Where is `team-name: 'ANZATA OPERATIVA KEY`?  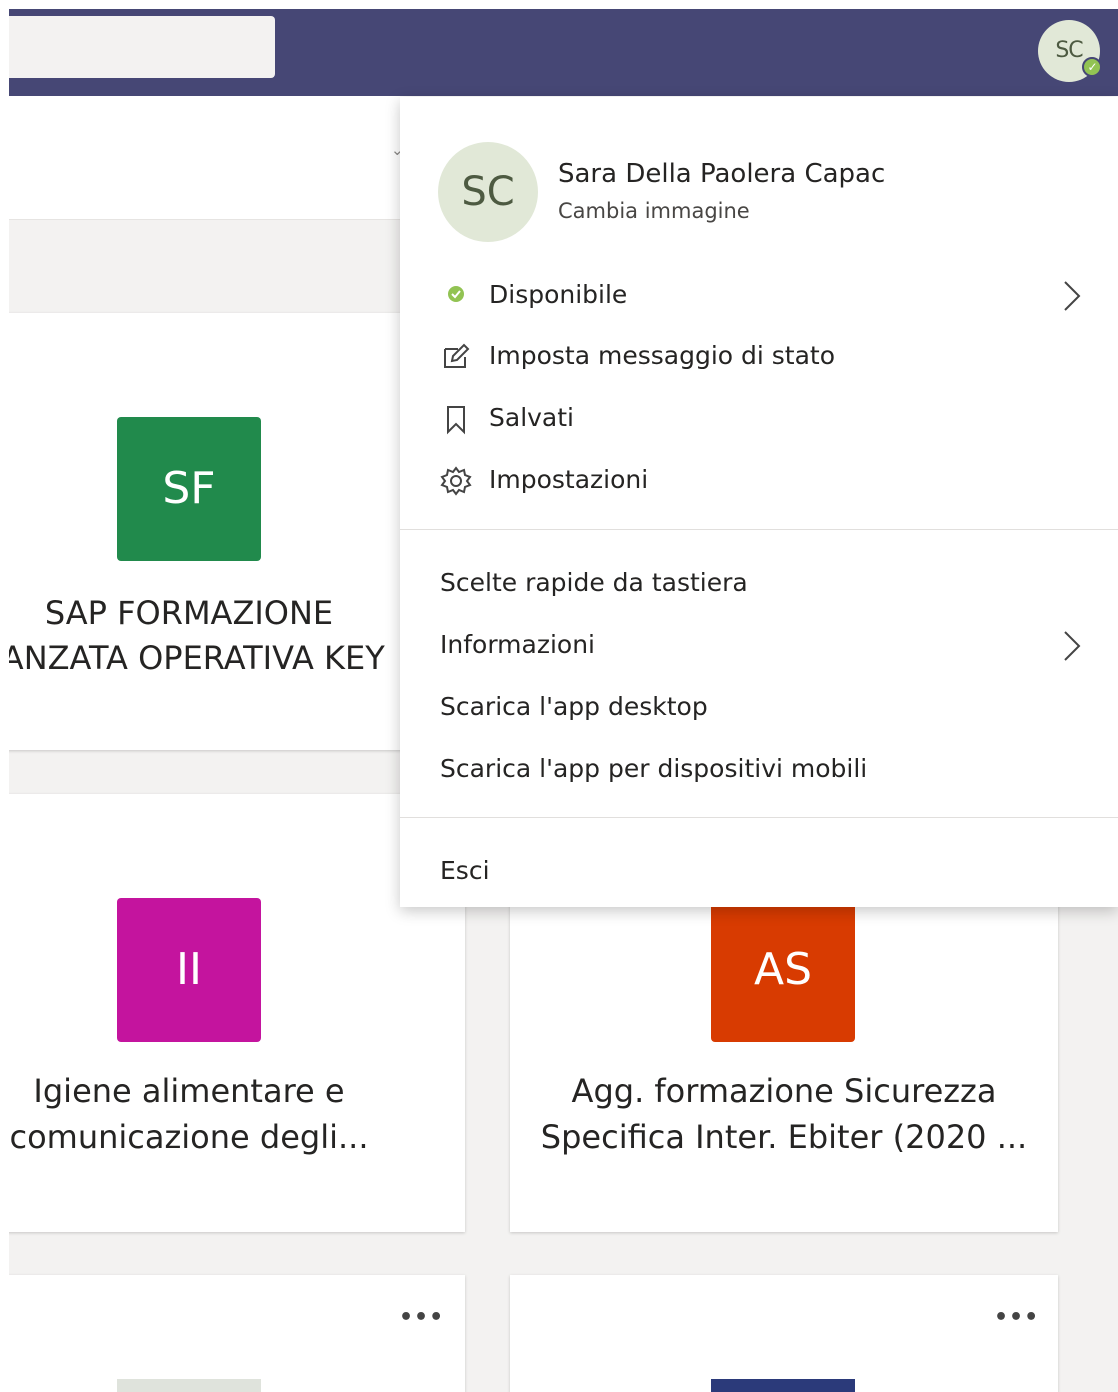
team-name: 'ANZATA OPERATIVA KEY is located at coordinates (211, 658).